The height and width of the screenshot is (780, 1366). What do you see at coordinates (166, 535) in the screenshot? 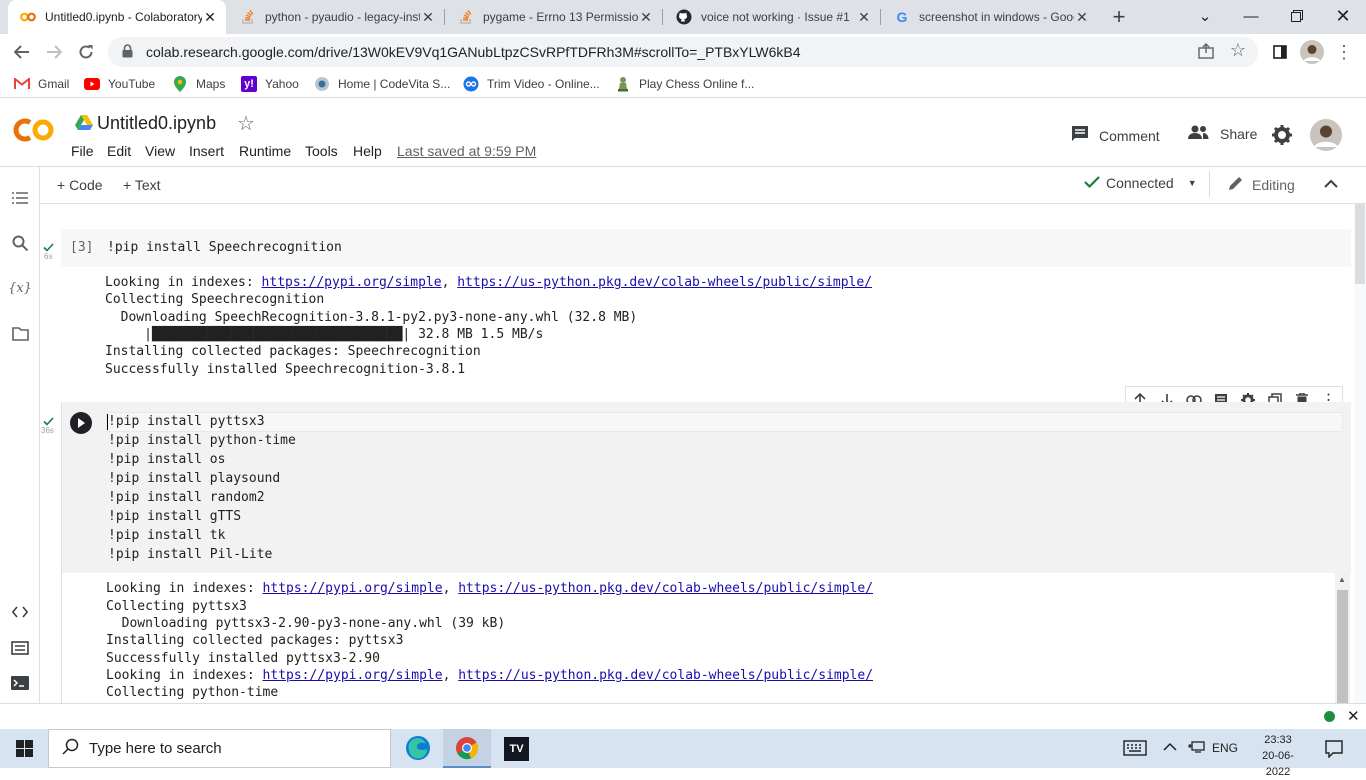
I see `code-line: !pip install tk` at bounding box center [166, 535].